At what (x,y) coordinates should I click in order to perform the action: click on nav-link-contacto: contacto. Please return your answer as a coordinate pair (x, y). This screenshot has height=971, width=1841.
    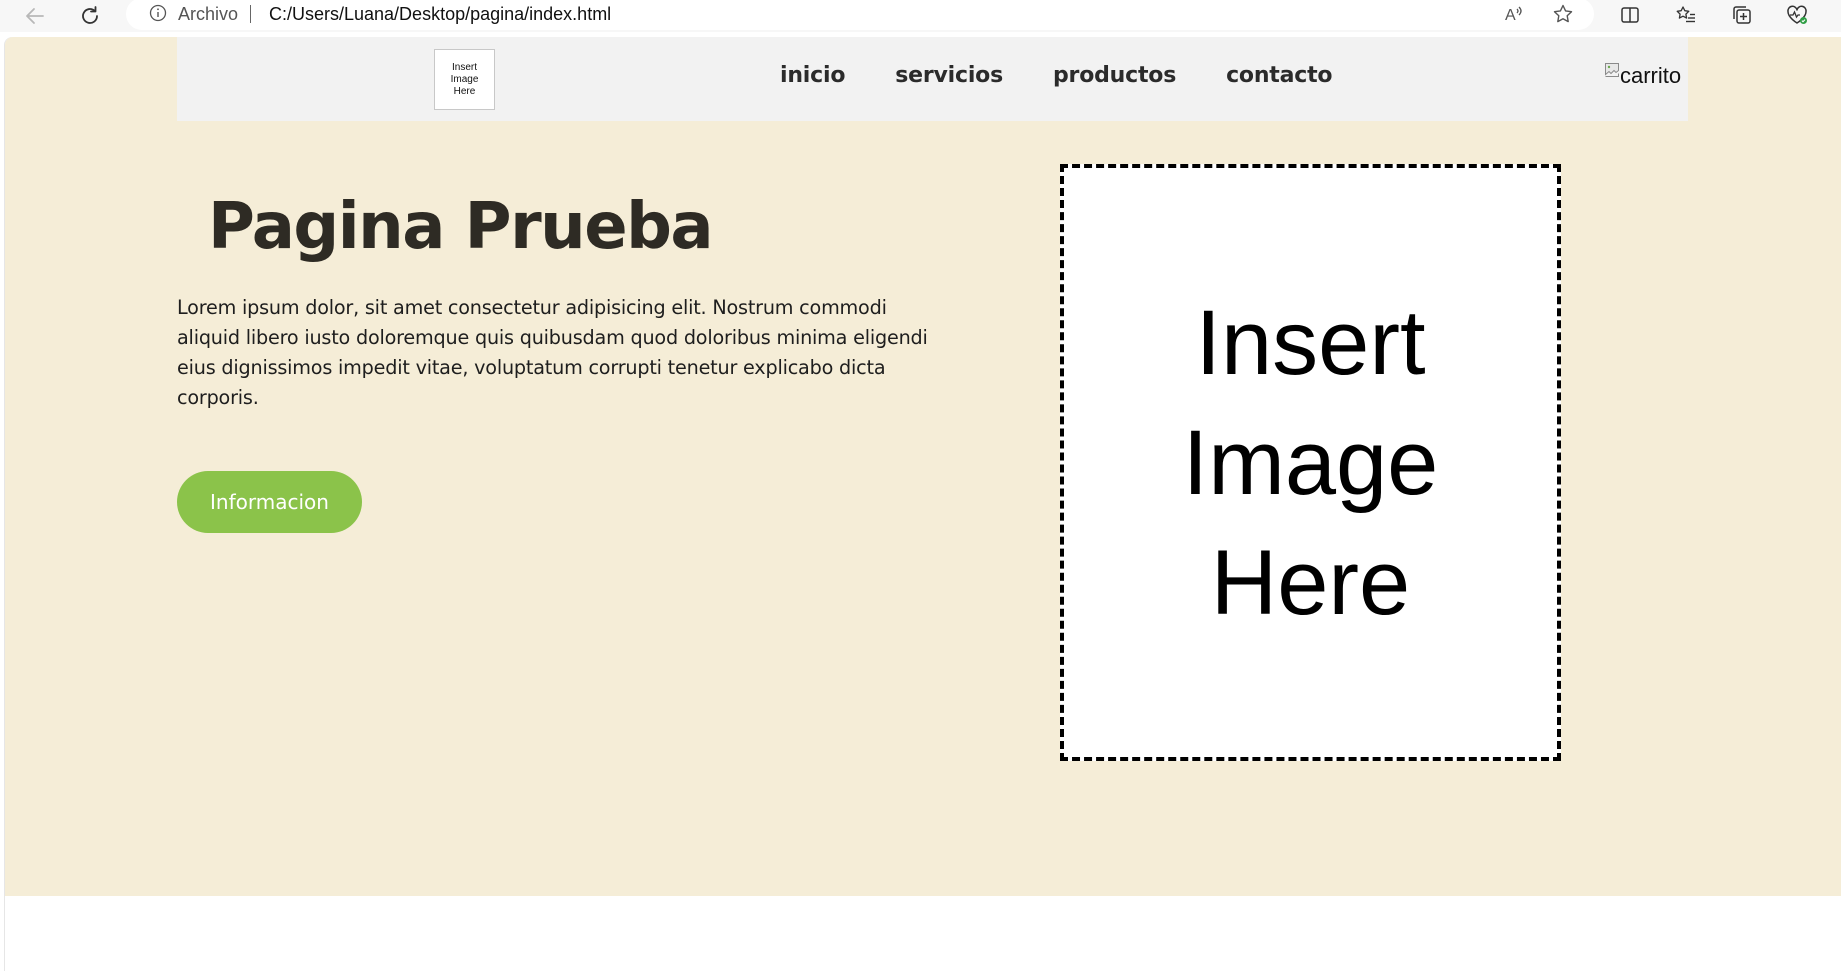
    Looking at the image, I should click on (1279, 75).